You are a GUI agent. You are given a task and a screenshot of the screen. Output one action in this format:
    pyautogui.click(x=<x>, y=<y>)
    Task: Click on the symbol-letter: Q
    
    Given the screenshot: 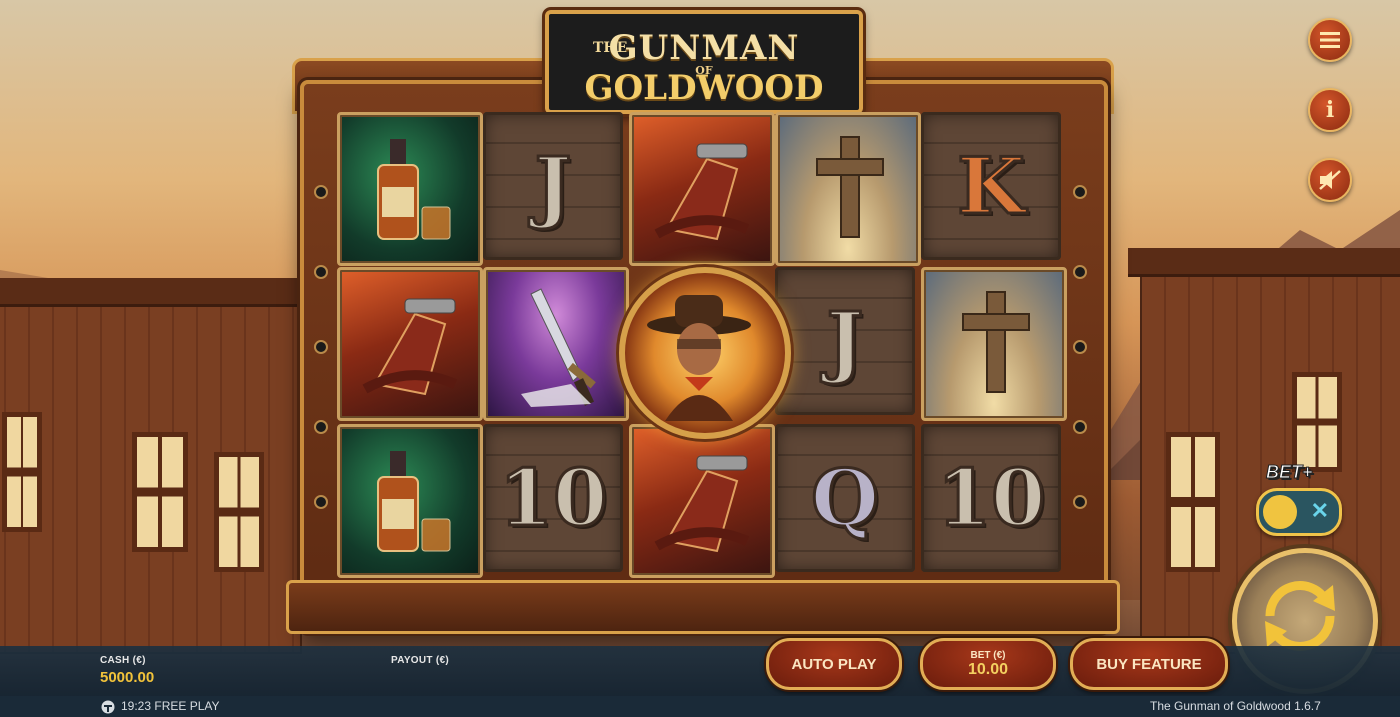 What is the action you would take?
    pyautogui.click(x=845, y=498)
    